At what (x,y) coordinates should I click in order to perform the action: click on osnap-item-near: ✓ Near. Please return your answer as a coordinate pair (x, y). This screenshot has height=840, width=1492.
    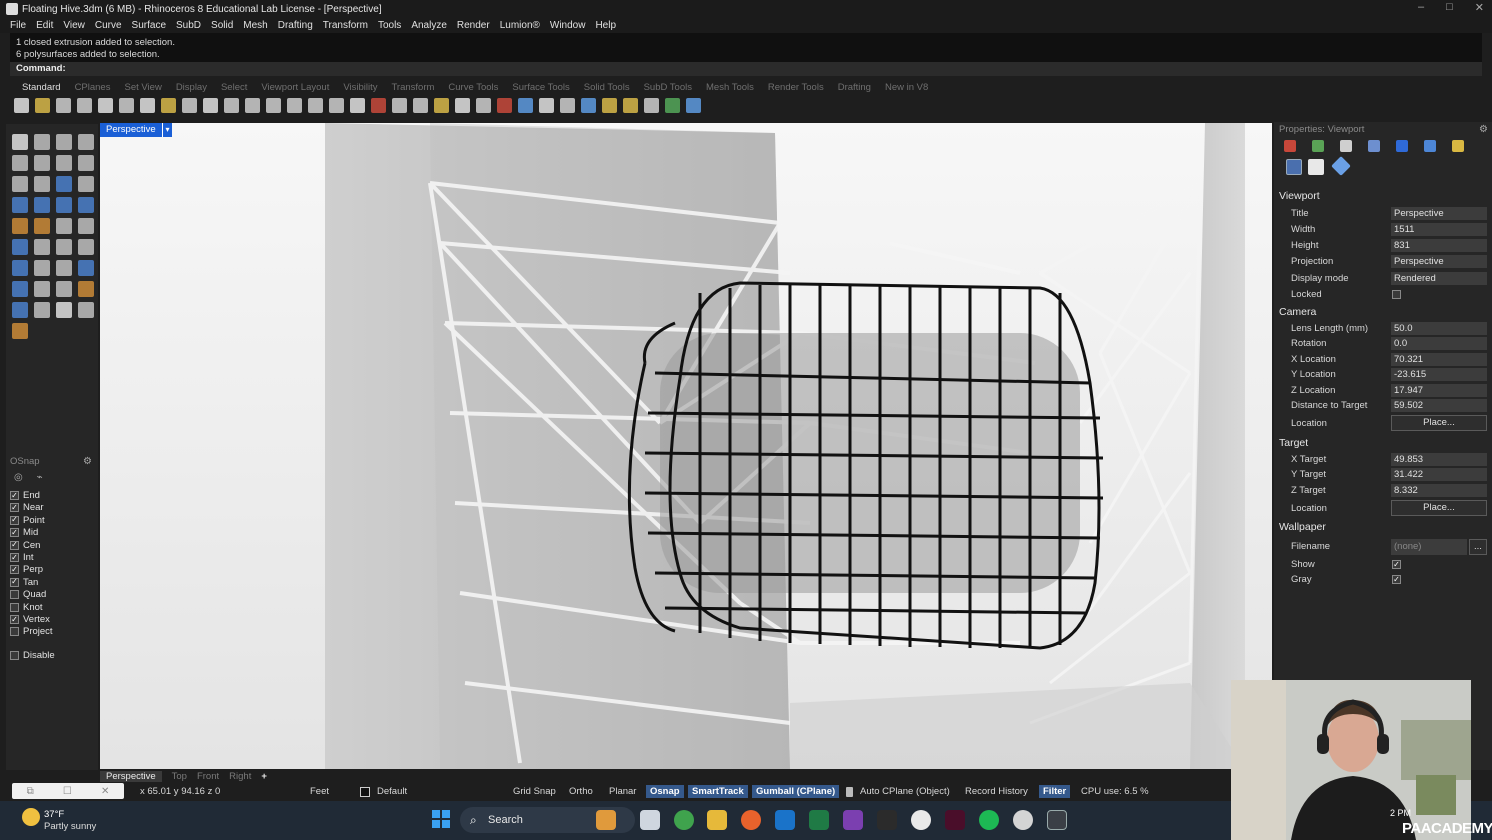
    Looking at the image, I should click on (27, 507).